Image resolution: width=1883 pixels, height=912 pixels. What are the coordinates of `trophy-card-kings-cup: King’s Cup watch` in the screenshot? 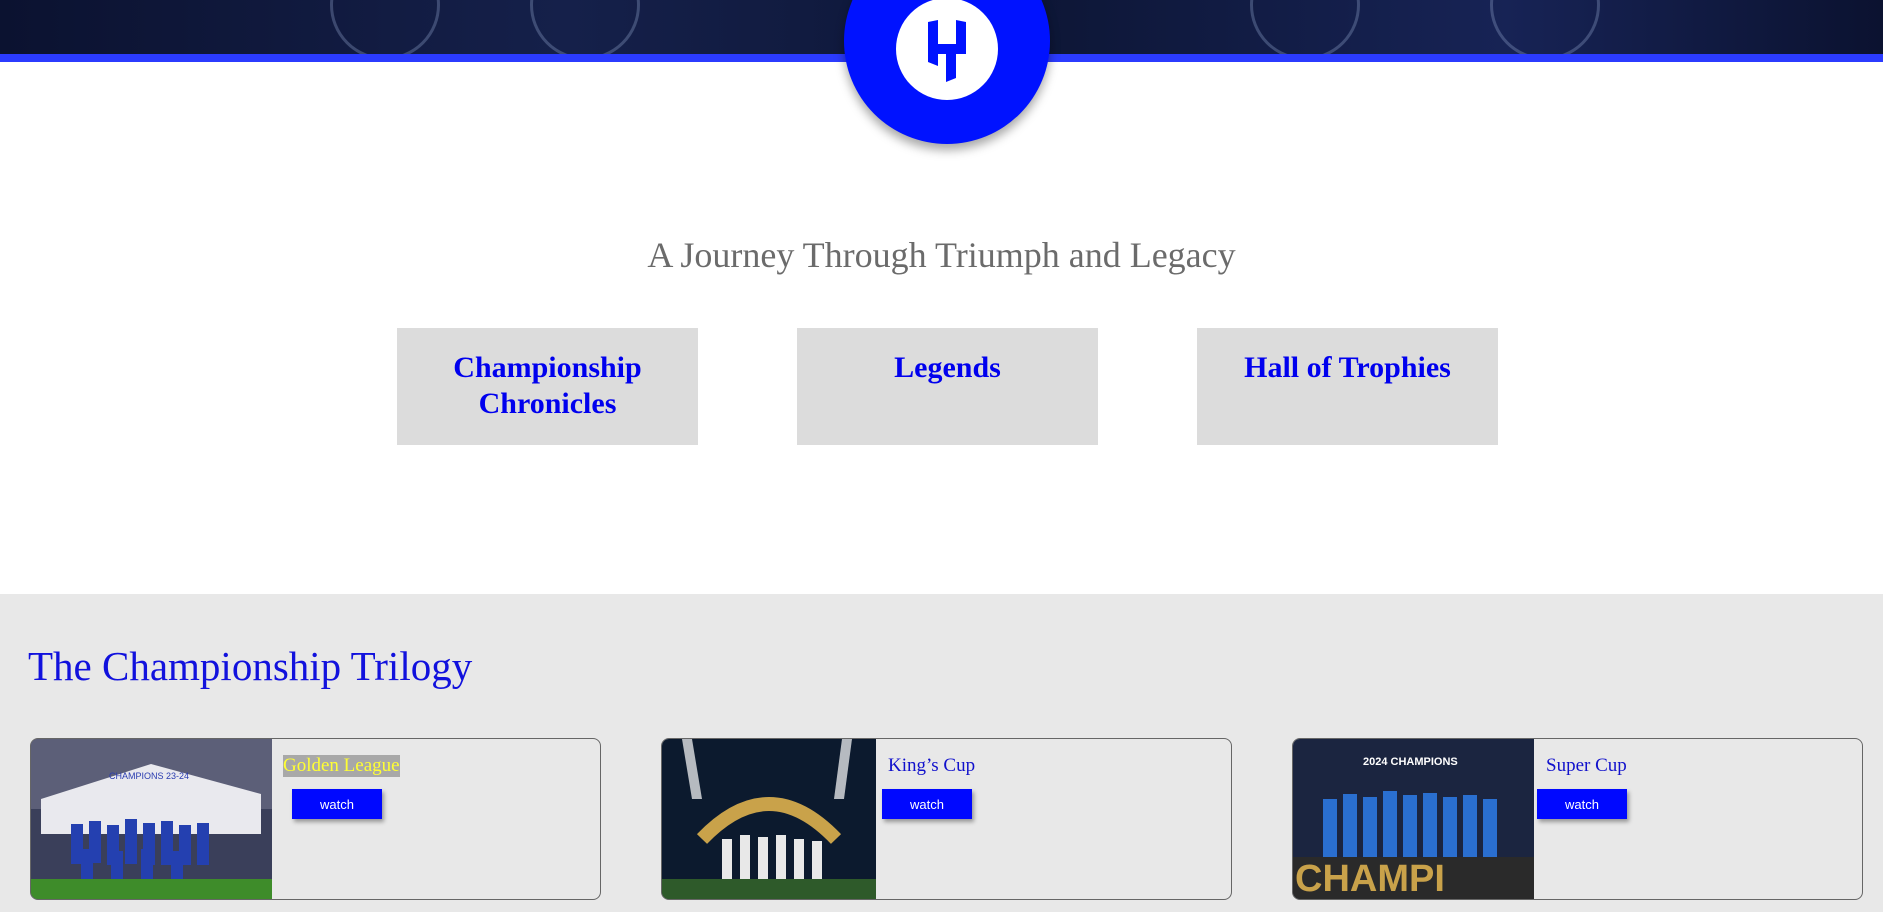 It's located at (946, 819).